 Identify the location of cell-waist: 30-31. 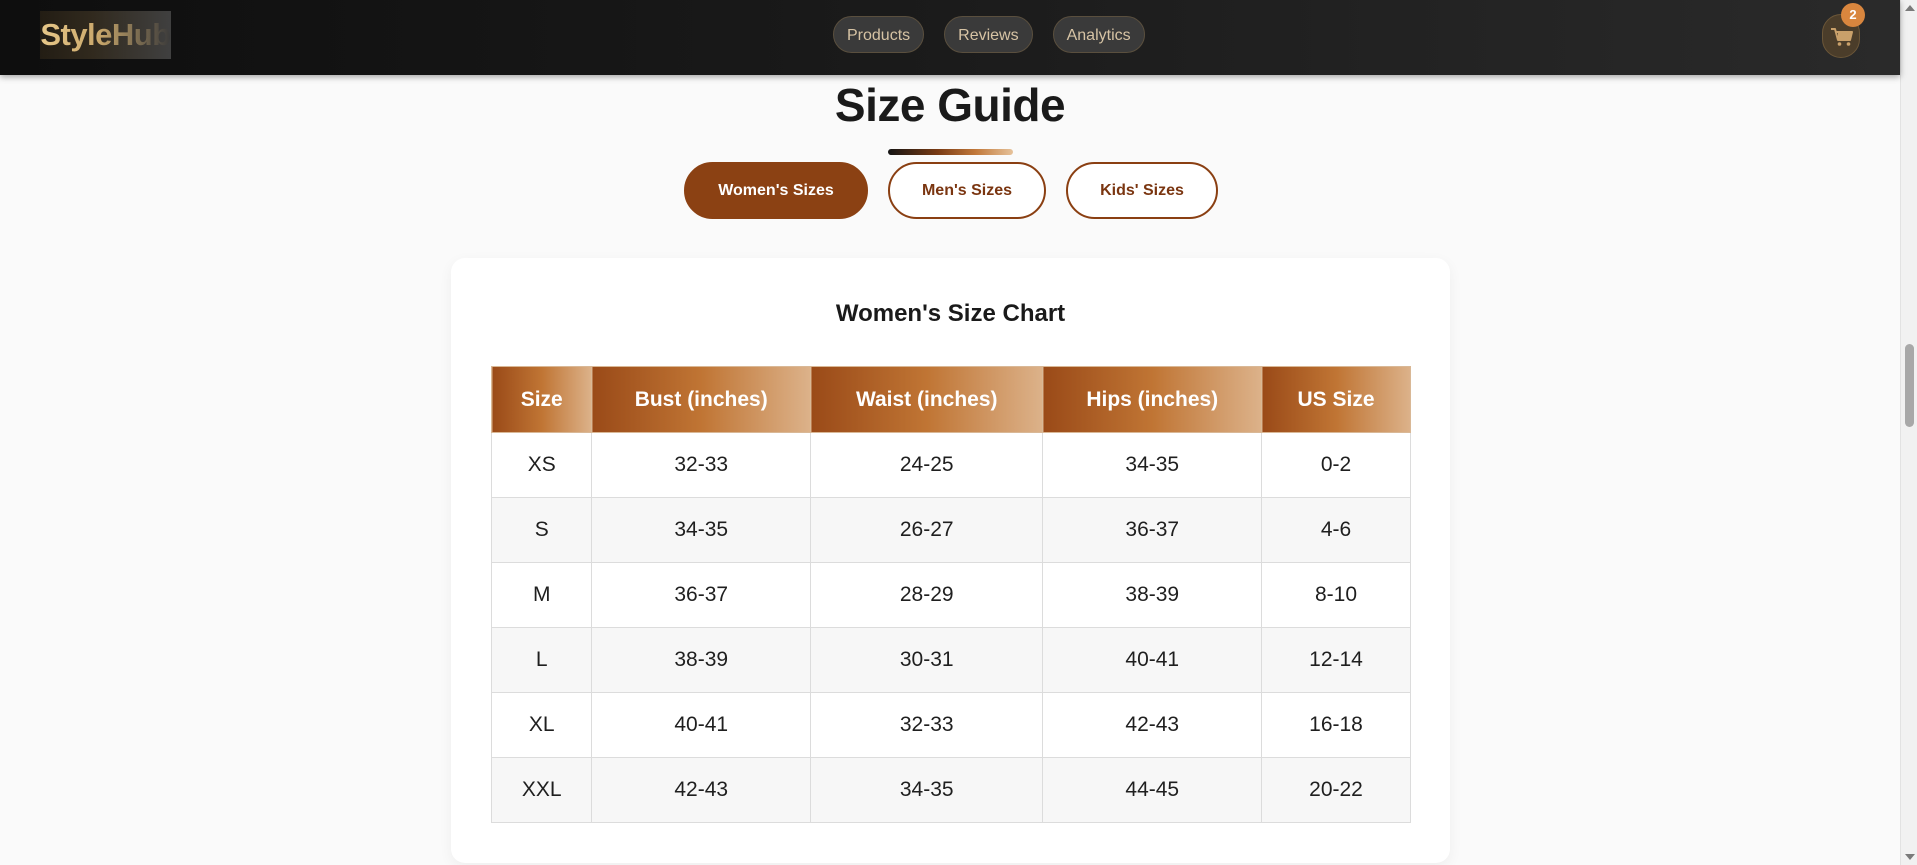
(926, 660).